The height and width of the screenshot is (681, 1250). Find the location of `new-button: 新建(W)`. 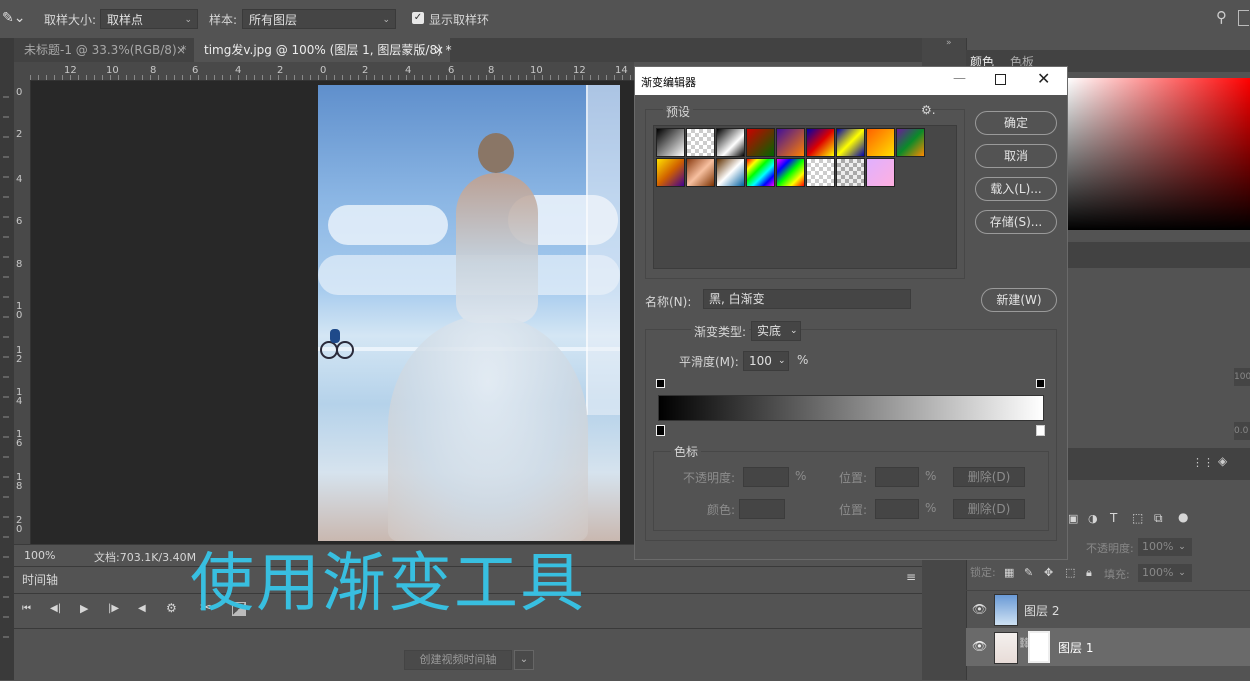

new-button: 新建(W) is located at coordinates (1019, 300).